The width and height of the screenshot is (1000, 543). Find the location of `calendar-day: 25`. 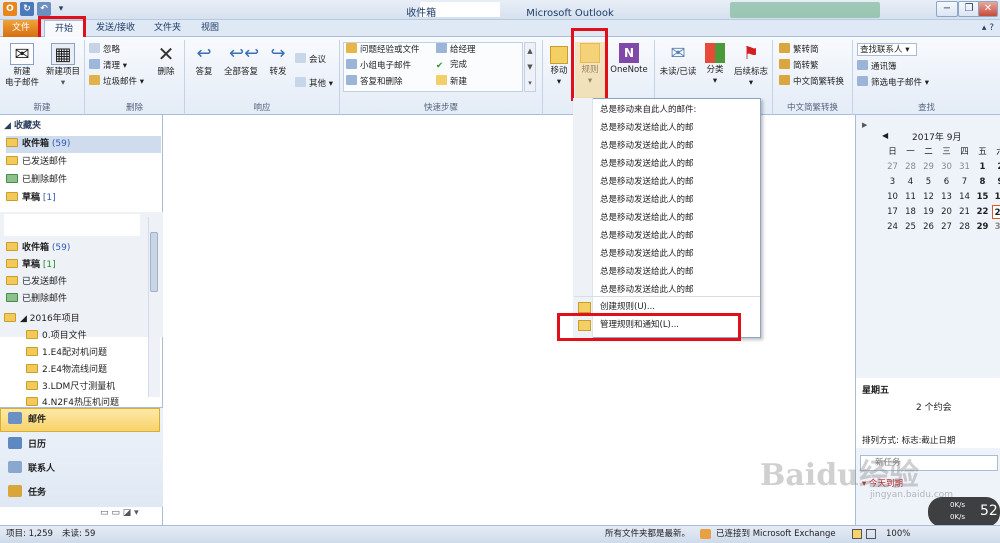

calendar-day: 25 is located at coordinates (910, 227).